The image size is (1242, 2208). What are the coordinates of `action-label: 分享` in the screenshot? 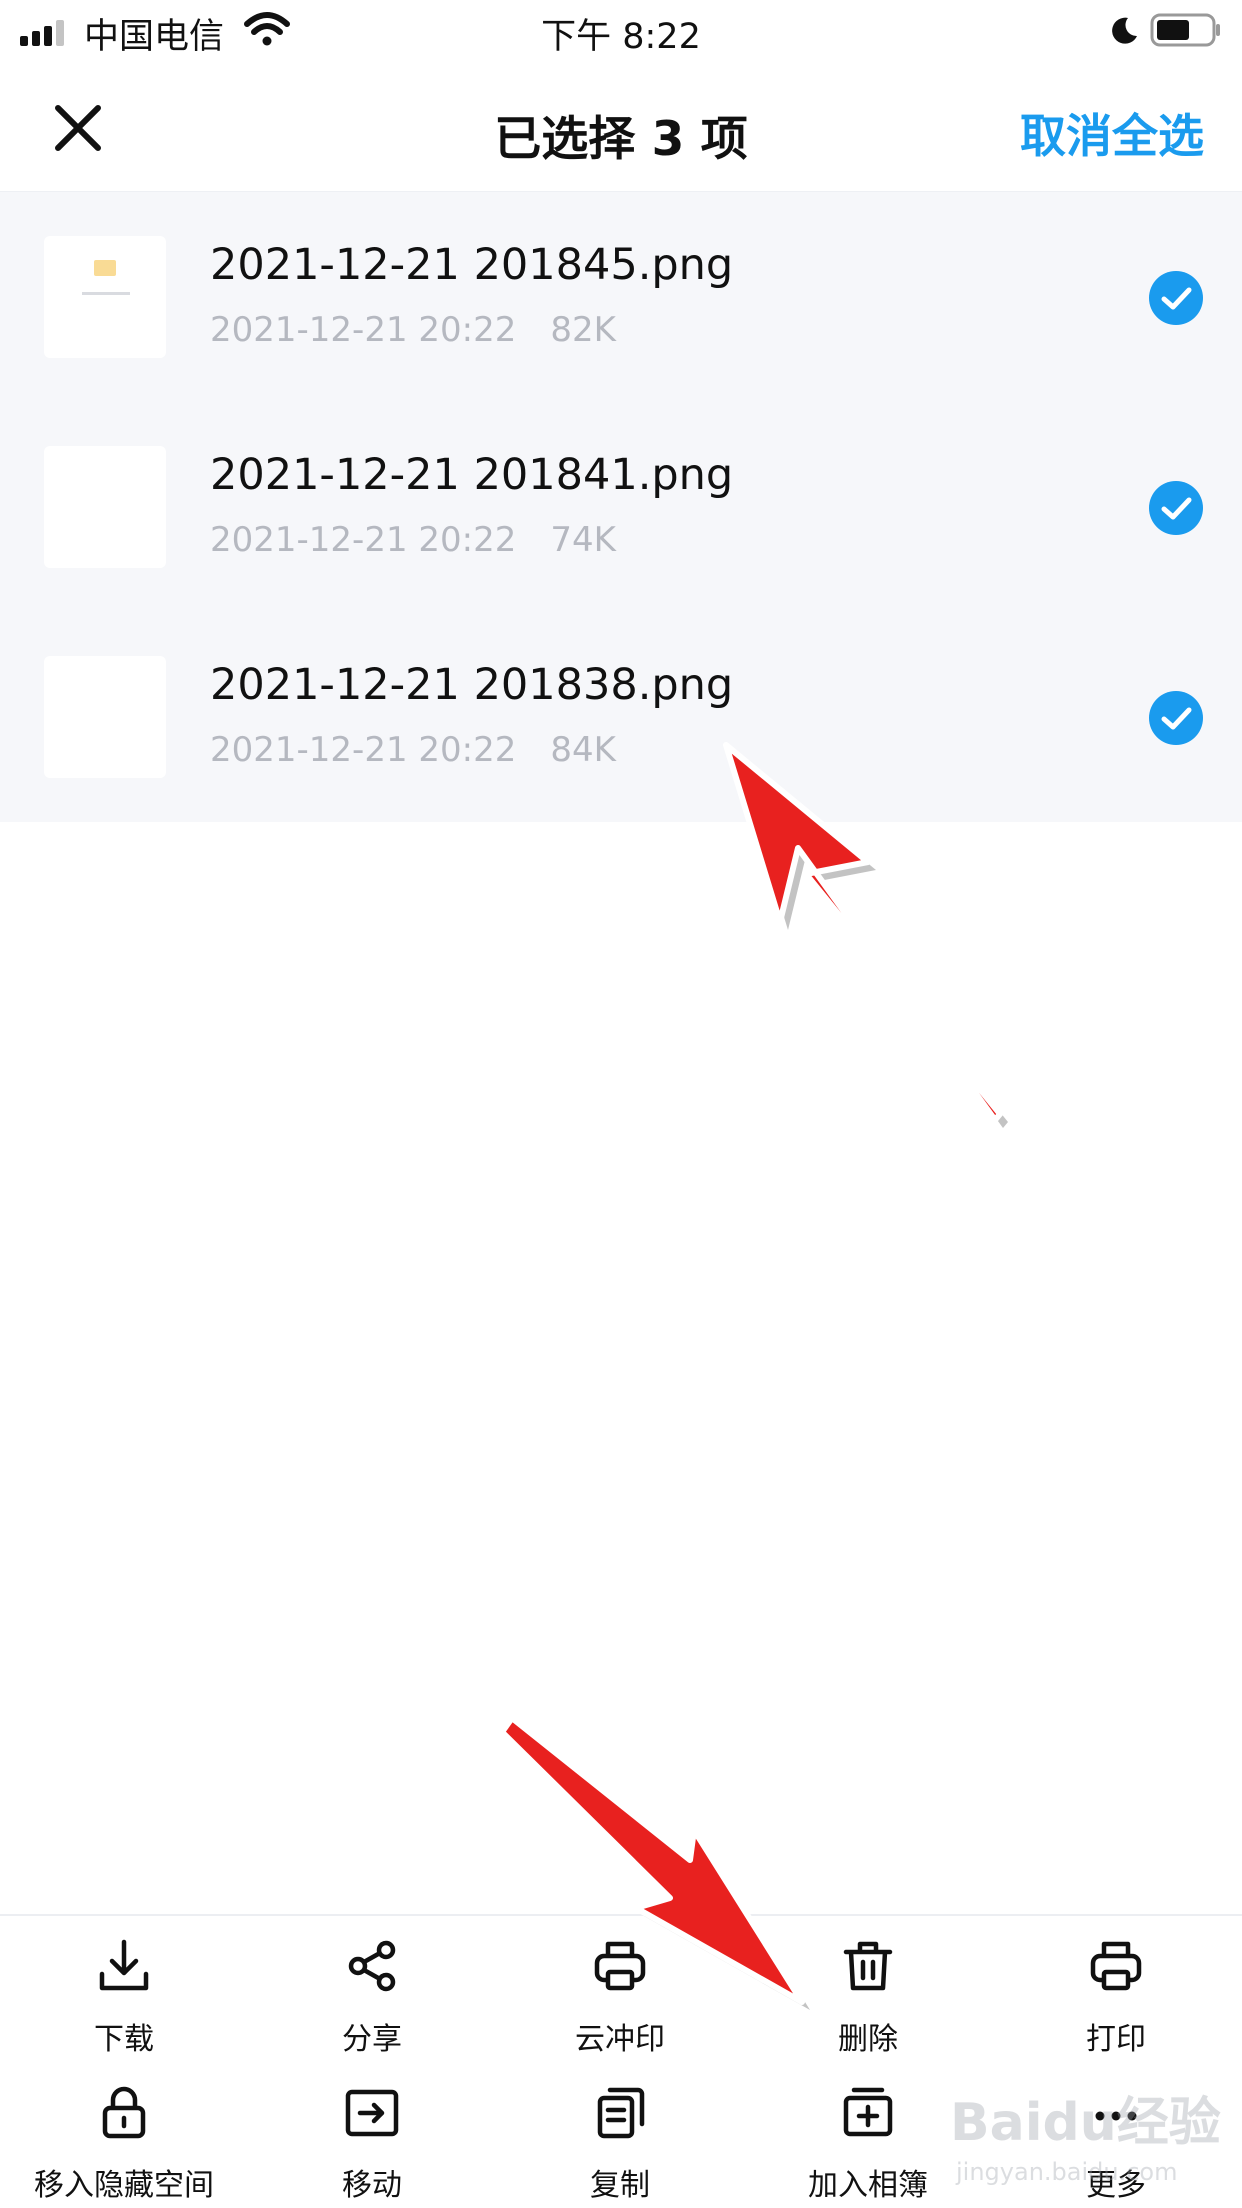 It's located at (372, 2039).